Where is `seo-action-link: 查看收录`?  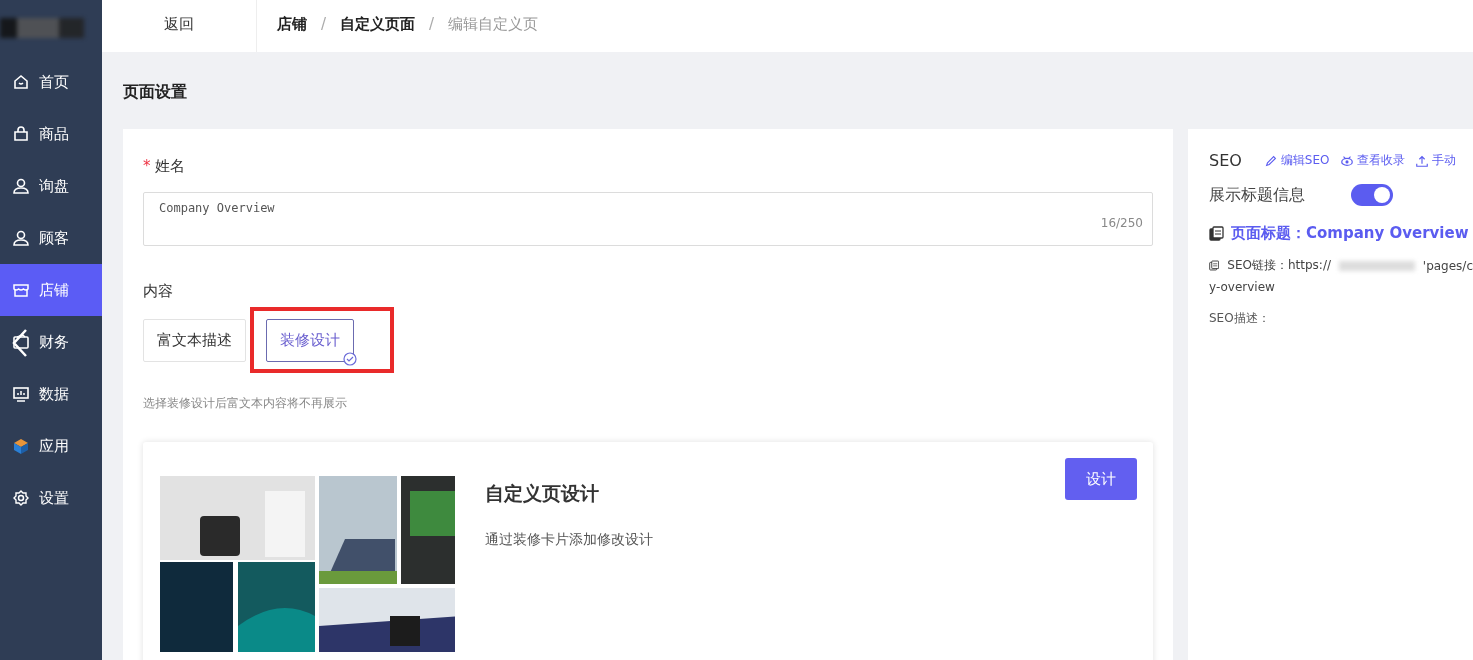
seo-action-link: 查看收录 is located at coordinates (1372, 160).